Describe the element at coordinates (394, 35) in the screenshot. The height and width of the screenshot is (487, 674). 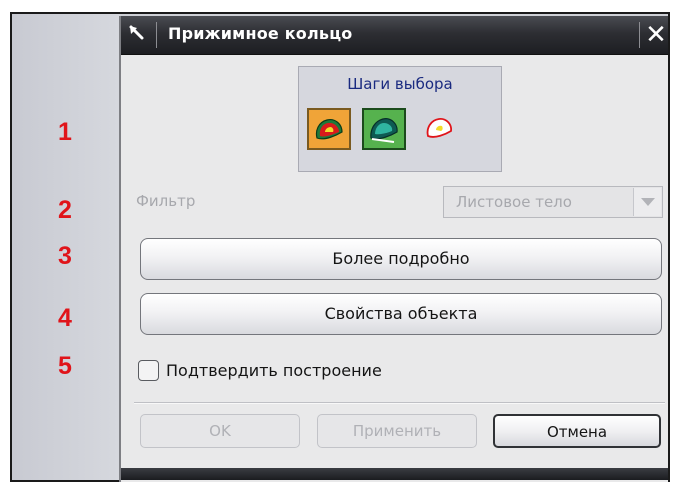
I see `dialog-title-bar: Прижимное кольцо ✕` at that location.